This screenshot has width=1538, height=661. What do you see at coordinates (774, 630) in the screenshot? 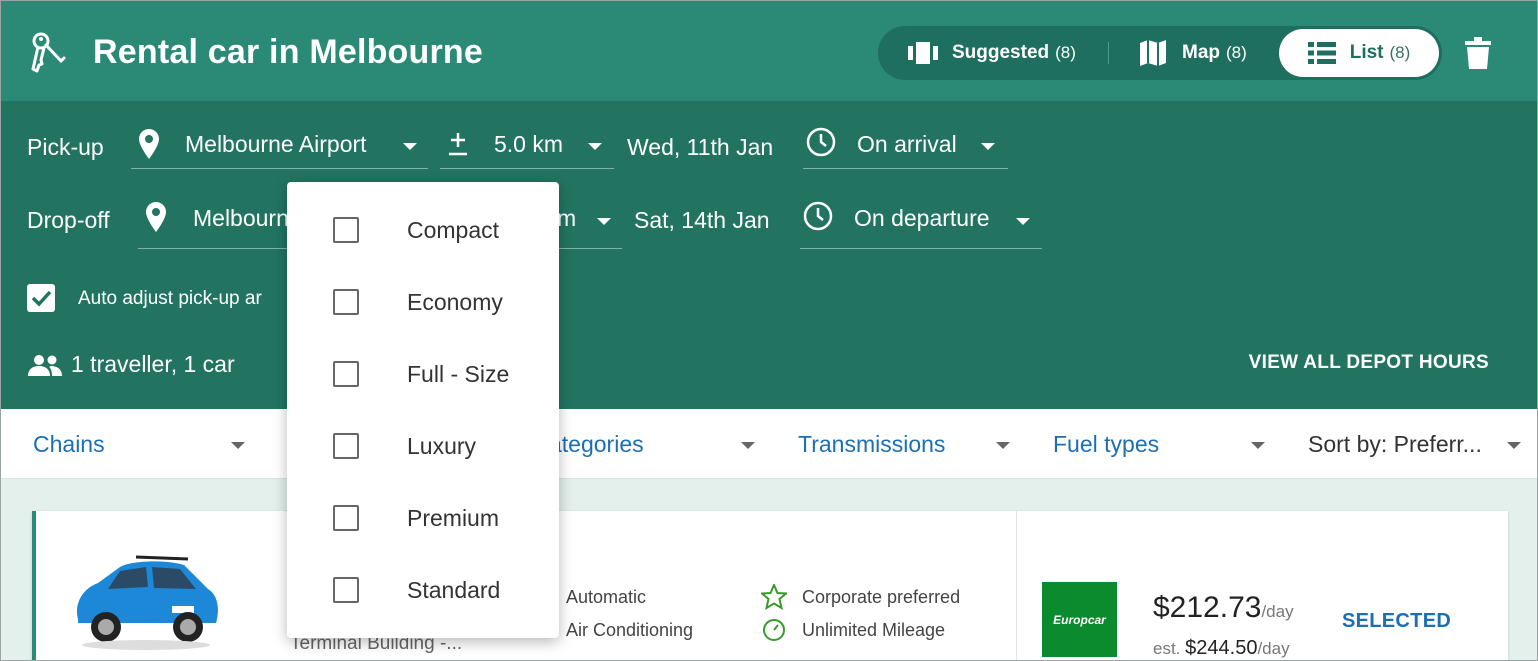
I see `speedometer-icon` at bounding box center [774, 630].